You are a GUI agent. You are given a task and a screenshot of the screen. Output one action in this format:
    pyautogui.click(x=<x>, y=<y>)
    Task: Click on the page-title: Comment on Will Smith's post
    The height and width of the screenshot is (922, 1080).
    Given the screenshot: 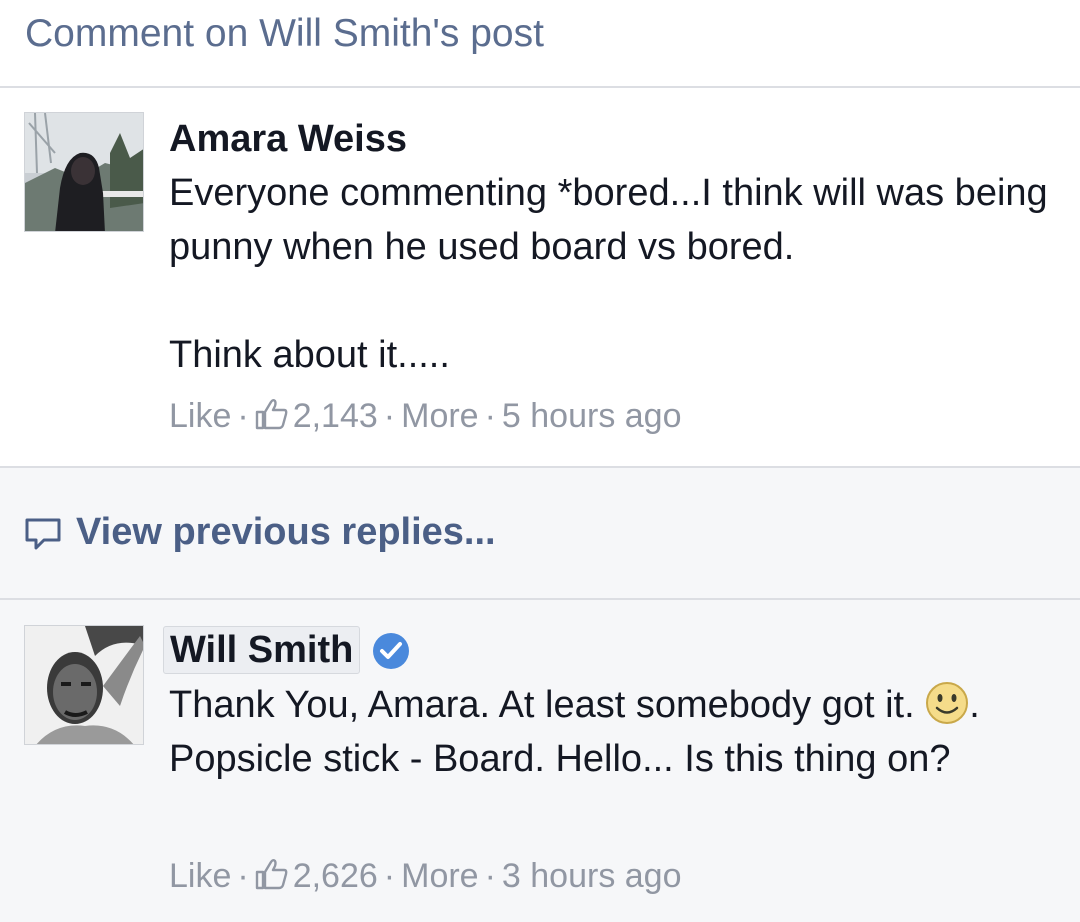 What is the action you would take?
    pyautogui.click(x=284, y=33)
    